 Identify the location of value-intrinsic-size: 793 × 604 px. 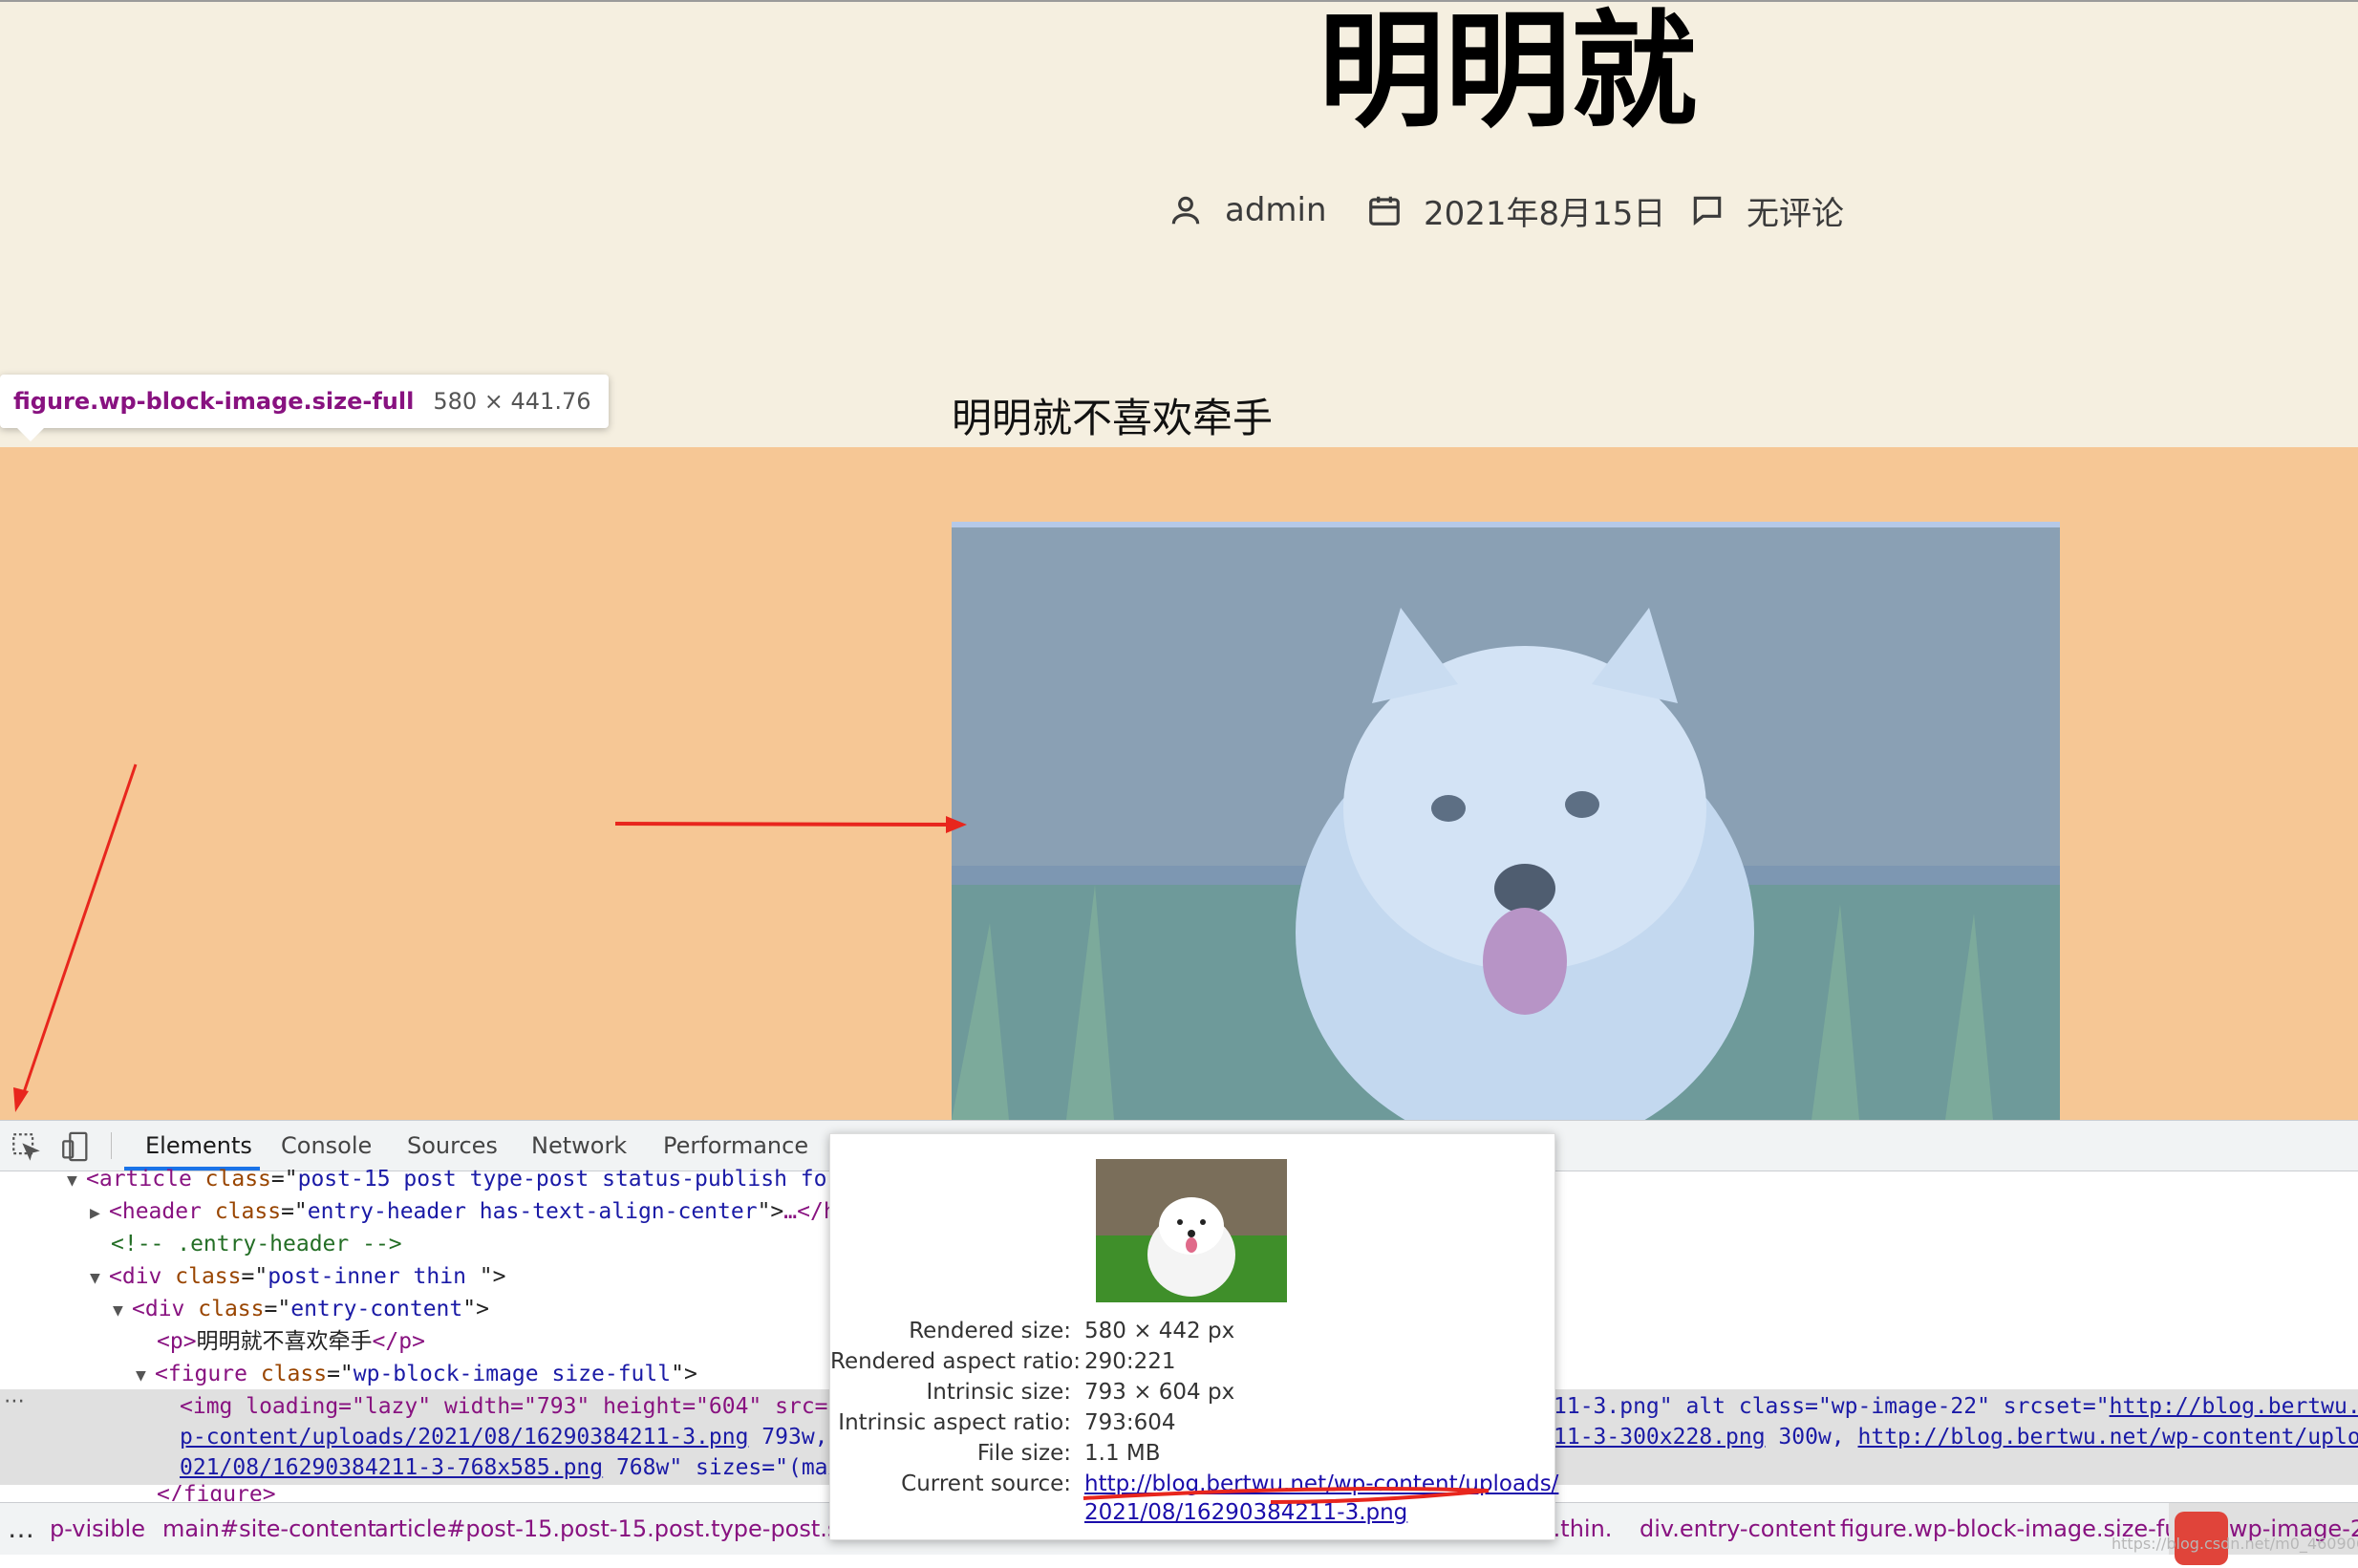
(1159, 1392).